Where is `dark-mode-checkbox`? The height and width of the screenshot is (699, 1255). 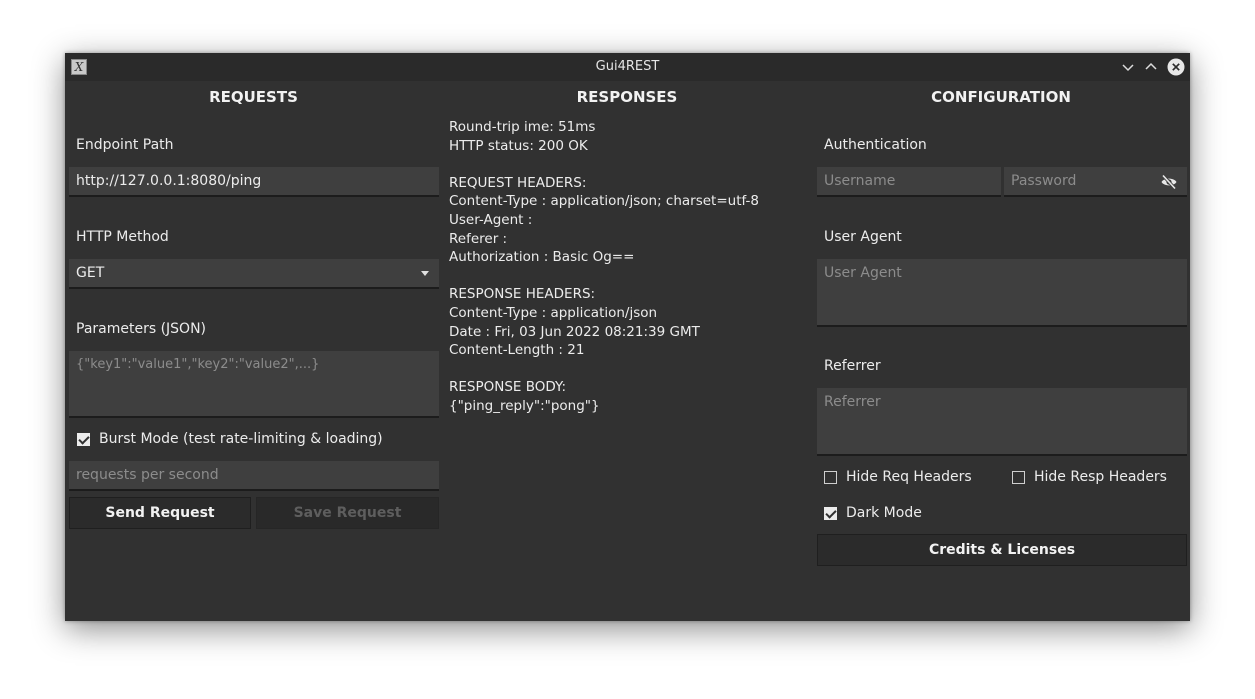
dark-mode-checkbox is located at coordinates (830, 513).